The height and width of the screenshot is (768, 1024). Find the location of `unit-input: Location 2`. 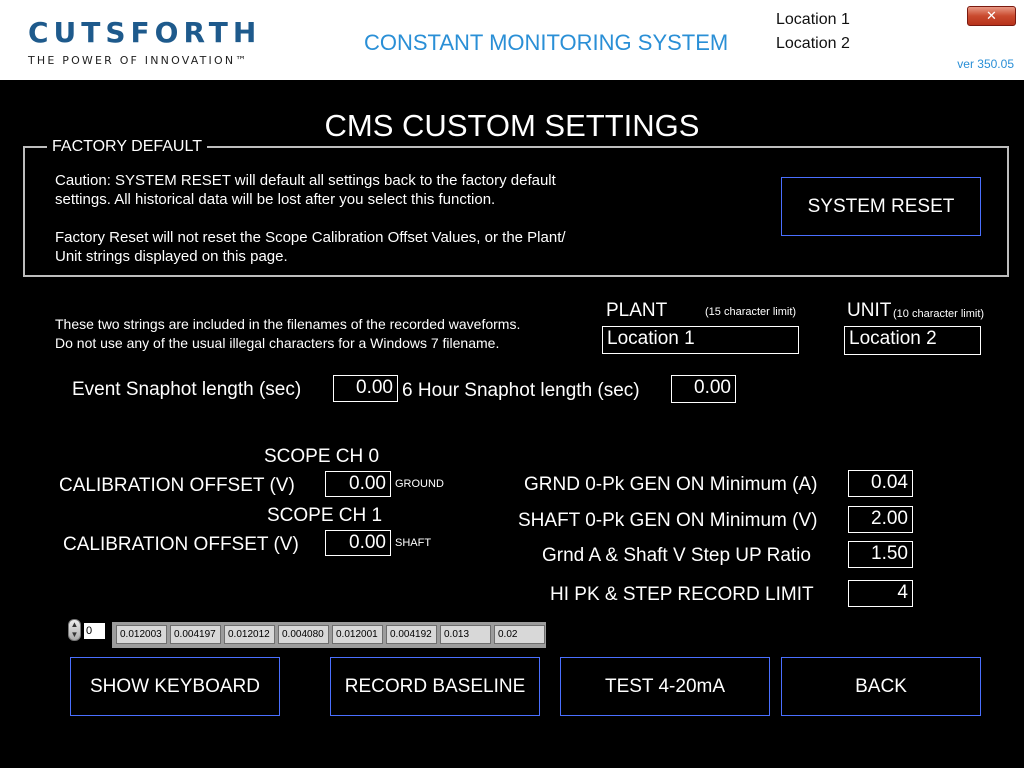

unit-input: Location 2 is located at coordinates (912, 340).